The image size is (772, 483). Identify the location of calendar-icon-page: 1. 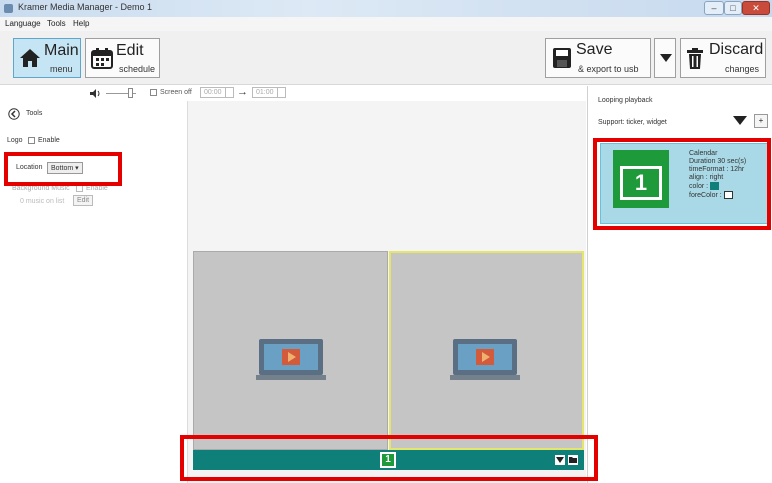
(641, 183).